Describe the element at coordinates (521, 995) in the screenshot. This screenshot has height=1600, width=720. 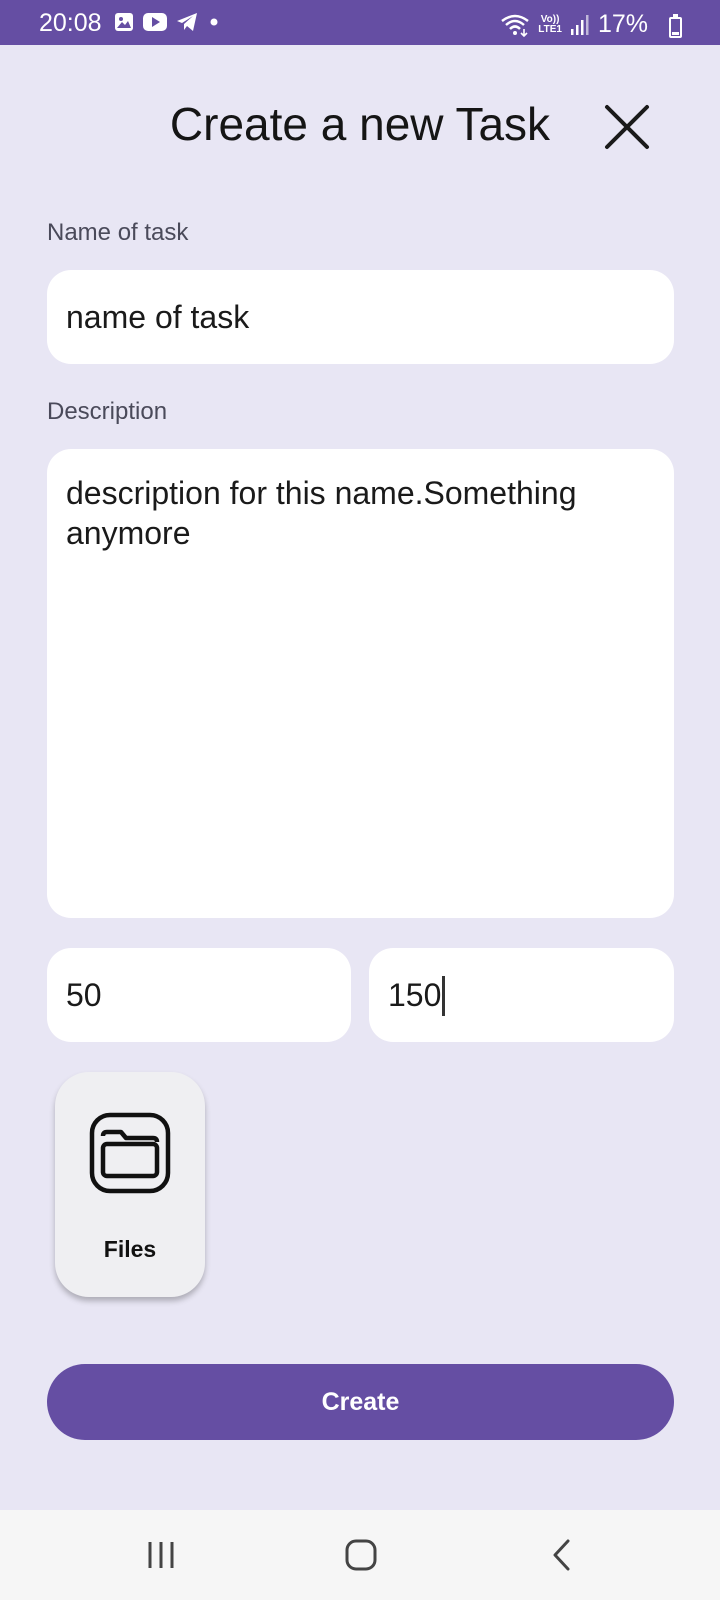
I see `number-input-second: 150` at that location.